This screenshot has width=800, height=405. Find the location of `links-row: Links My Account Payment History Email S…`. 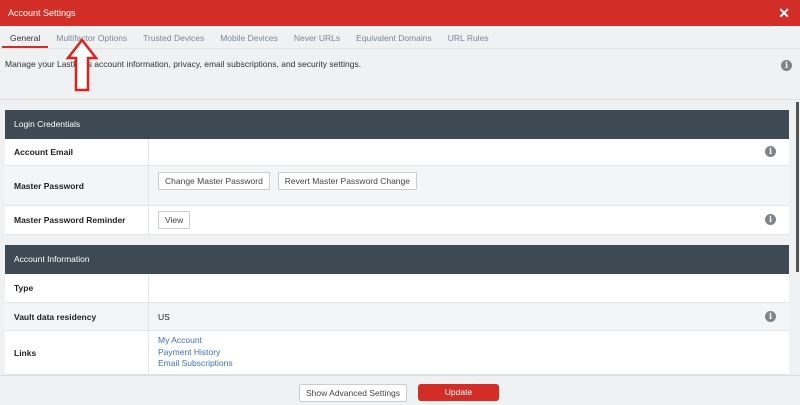

links-row: Links My Account Payment History Email S… is located at coordinates (397, 353).